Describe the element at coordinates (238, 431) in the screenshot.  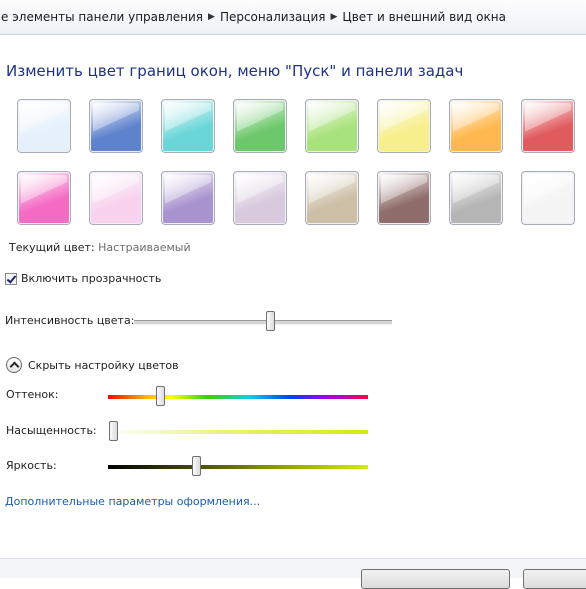
I see `saturation-slider` at that location.